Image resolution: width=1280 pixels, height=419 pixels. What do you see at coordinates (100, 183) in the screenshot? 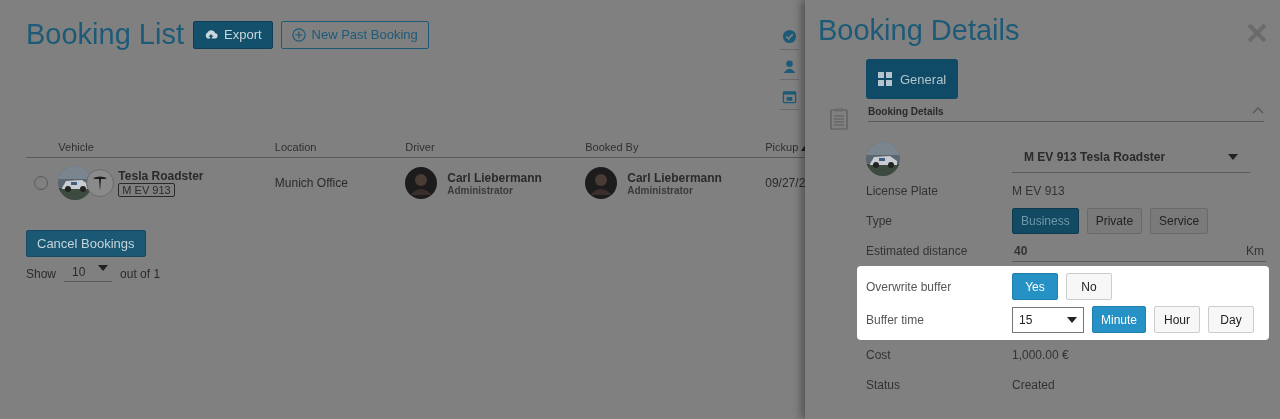
I see `car-logo-icon` at bounding box center [100, 183].